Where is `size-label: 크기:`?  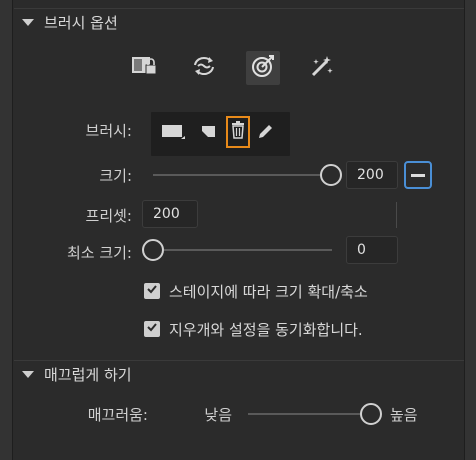 size-label: 크기: is located at coordinates (115, 176).